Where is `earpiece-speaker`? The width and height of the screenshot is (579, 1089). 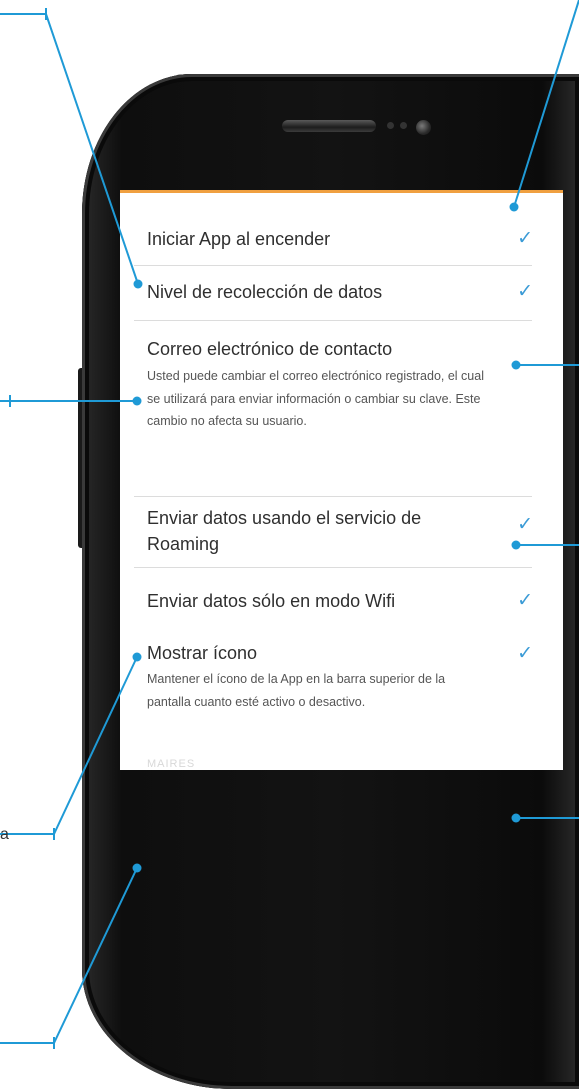
earpiece-speaker is located at coordinates (329, 126).